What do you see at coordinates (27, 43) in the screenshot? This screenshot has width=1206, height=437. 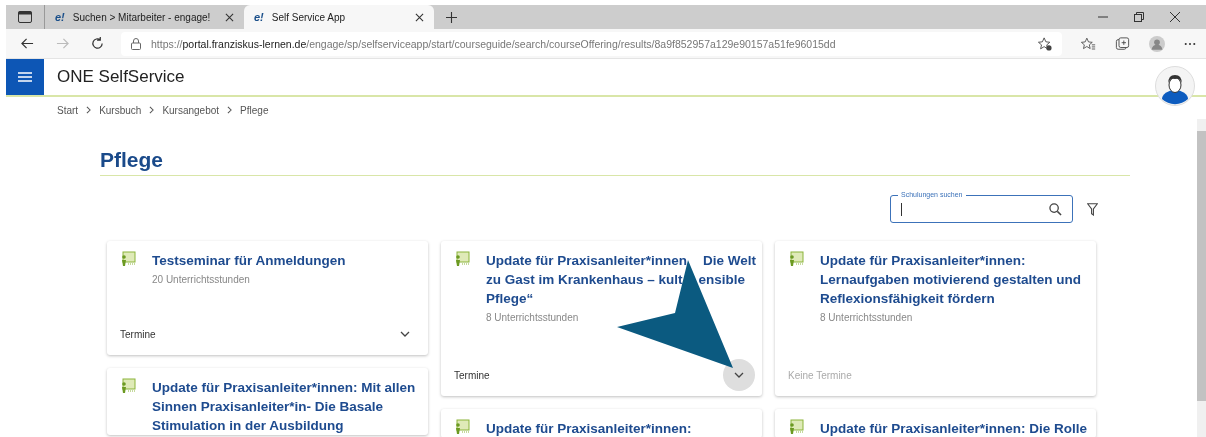 I see `back-arrow-icon` at bounding box center [27, 43].